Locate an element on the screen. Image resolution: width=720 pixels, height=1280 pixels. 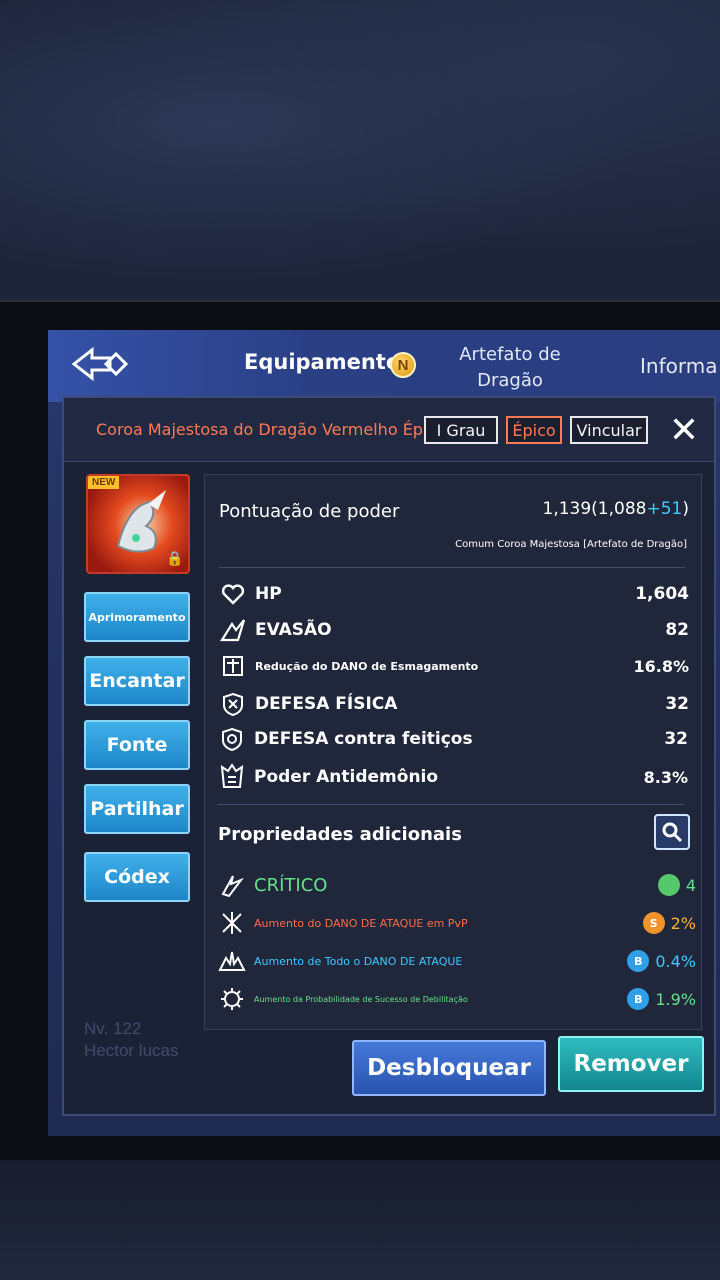
codex-button: Códex is located at coordinates (137, 877).